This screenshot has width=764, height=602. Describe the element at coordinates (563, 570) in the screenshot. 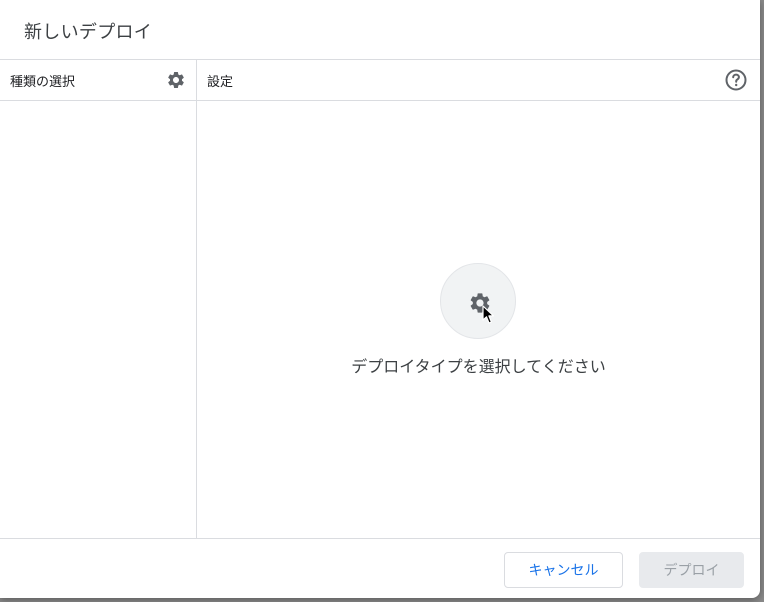

I see `cancel-button: キャンセル` at that location.